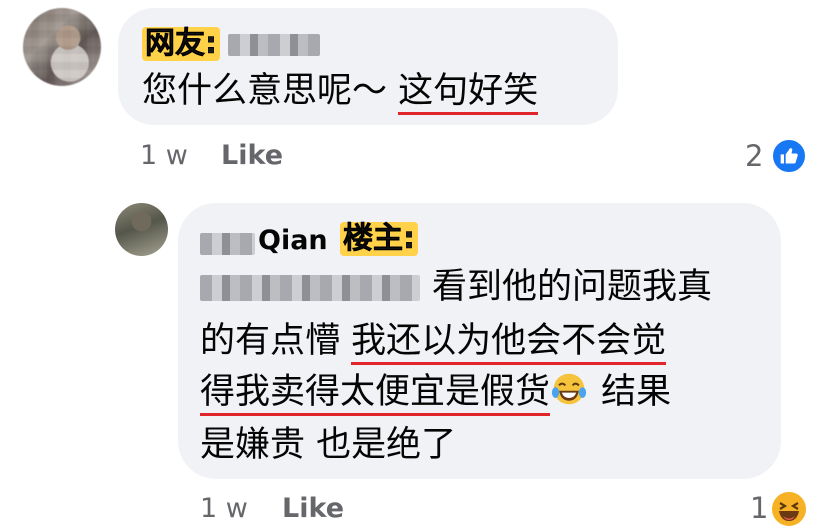  What do you see at coordinates (270, 91) in the screenshot?
I see `comment-text-plain: 您什么意思呢～` at bounding box center [270, 91].